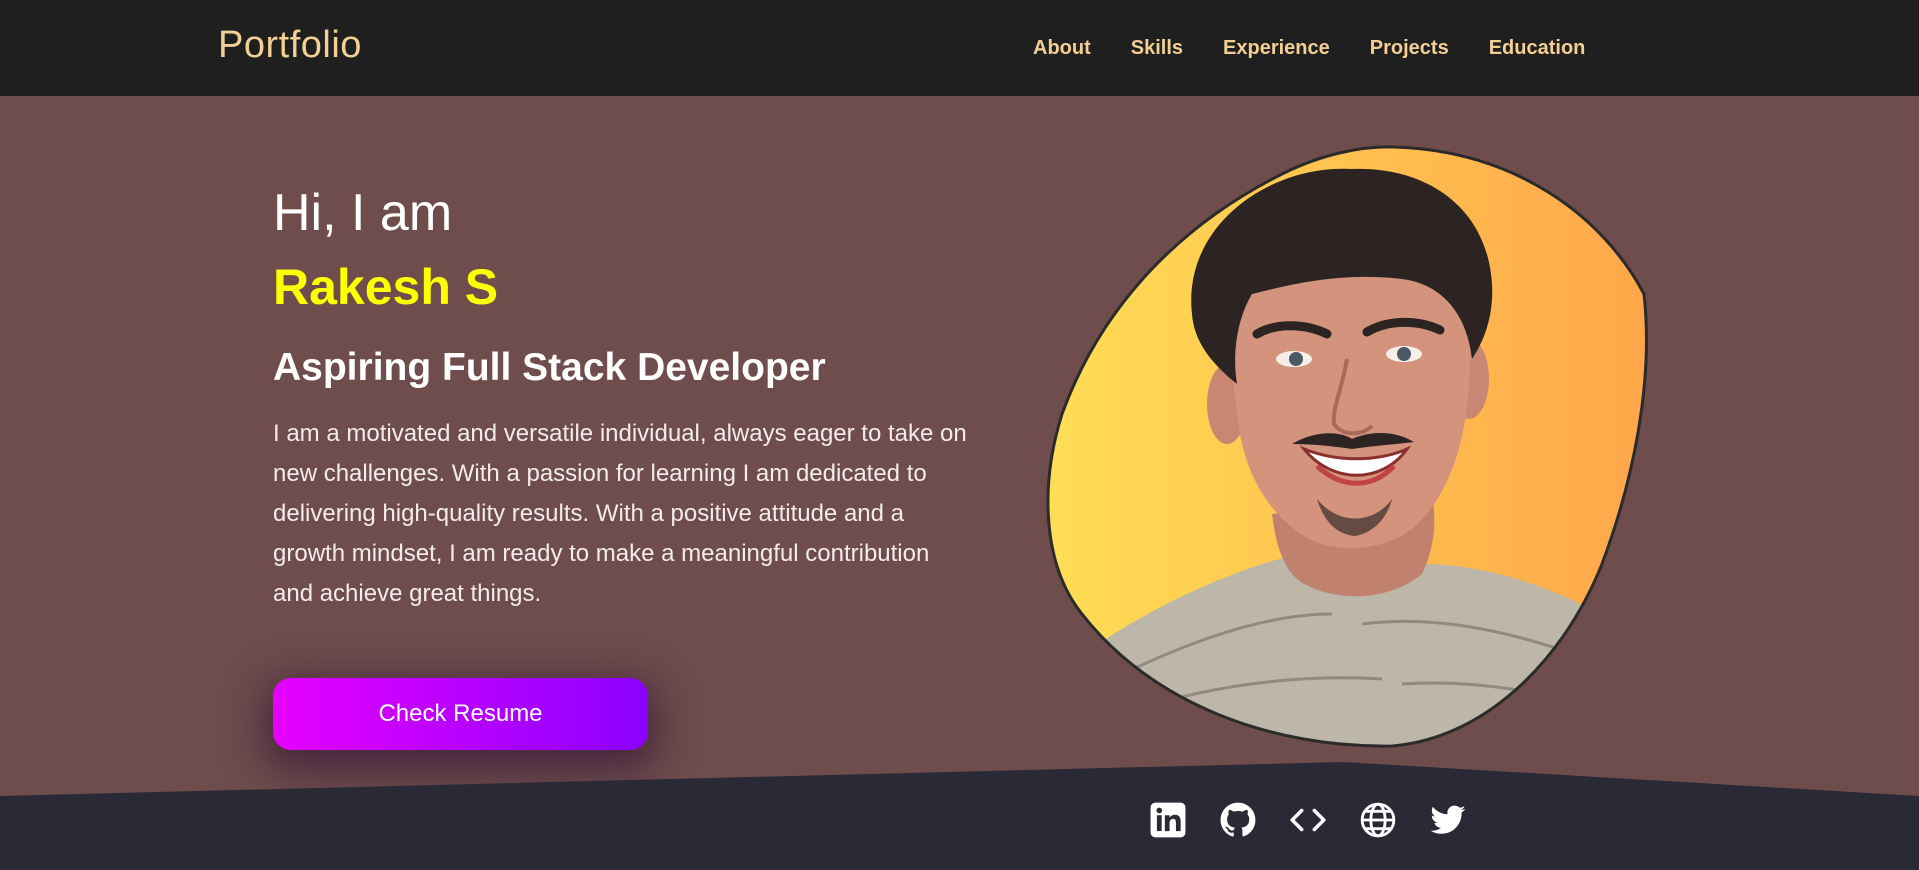 This screenshot has height=870, width=1919. I want to click on twitter-icon, so click(1448, 820).